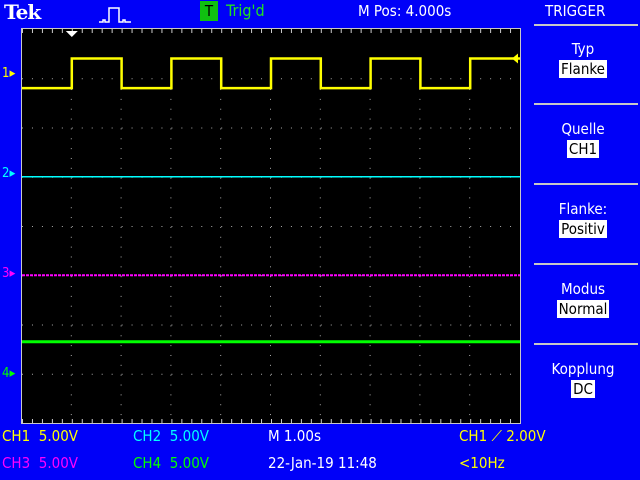 The height and width of the screenshot is (480, 640). What do you see at coordinates (583, 149) in the screenshot?
I see `menu-value: CH1` at bounding box center [583, 149].